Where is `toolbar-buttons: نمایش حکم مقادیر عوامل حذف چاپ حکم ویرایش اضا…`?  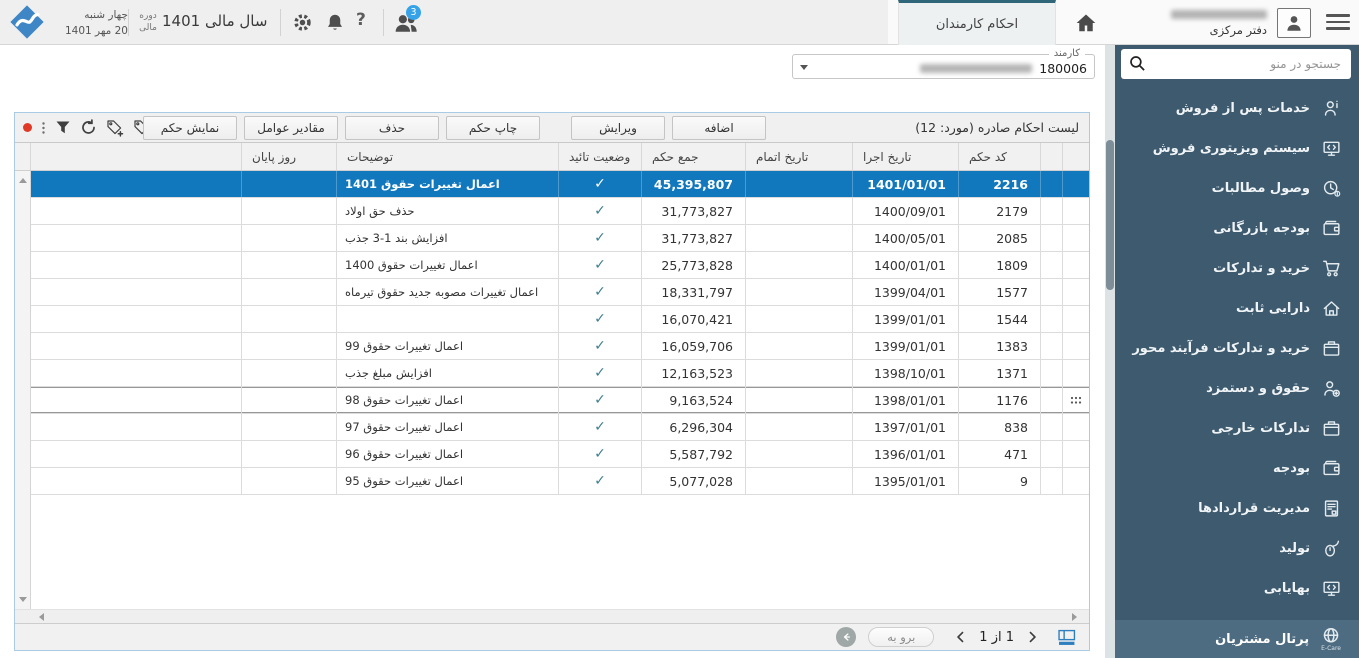
toolbar-buttons: نمایش حکم مقادیر عوامل حذف چاپ حکم ویرایش اضا… is located at coordinates (454, 128).